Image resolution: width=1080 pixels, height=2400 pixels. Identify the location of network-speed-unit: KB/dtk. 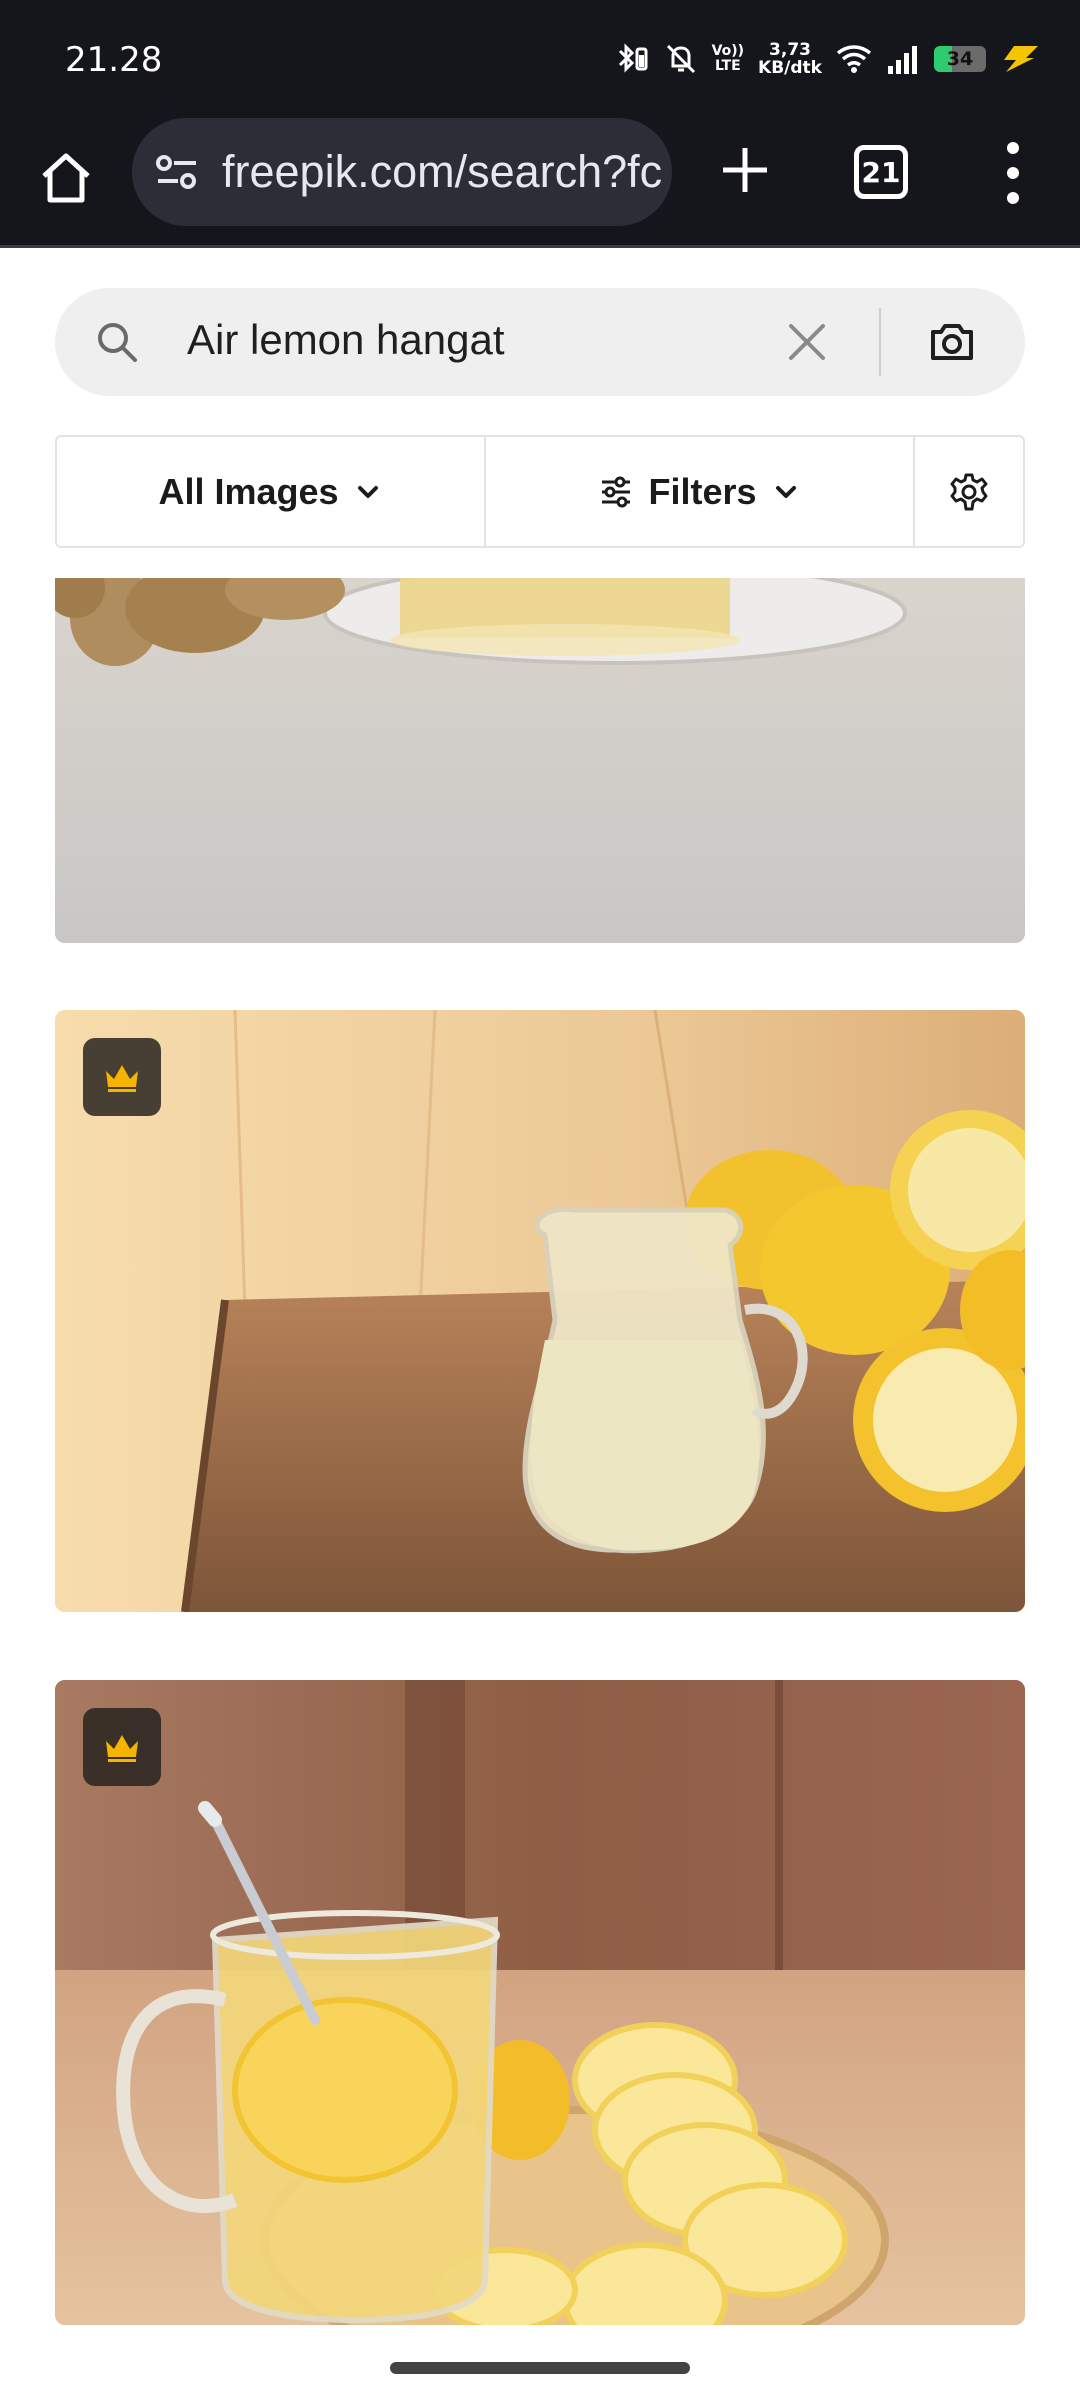
(790, 68).